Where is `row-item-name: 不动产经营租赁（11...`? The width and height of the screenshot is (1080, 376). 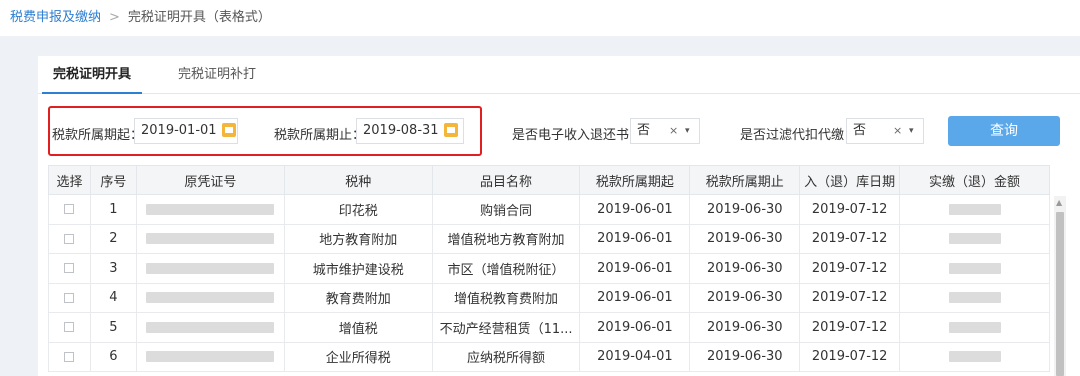 row-item-name: 不动产经营租赁（11... is located at coordinates (506, 327).